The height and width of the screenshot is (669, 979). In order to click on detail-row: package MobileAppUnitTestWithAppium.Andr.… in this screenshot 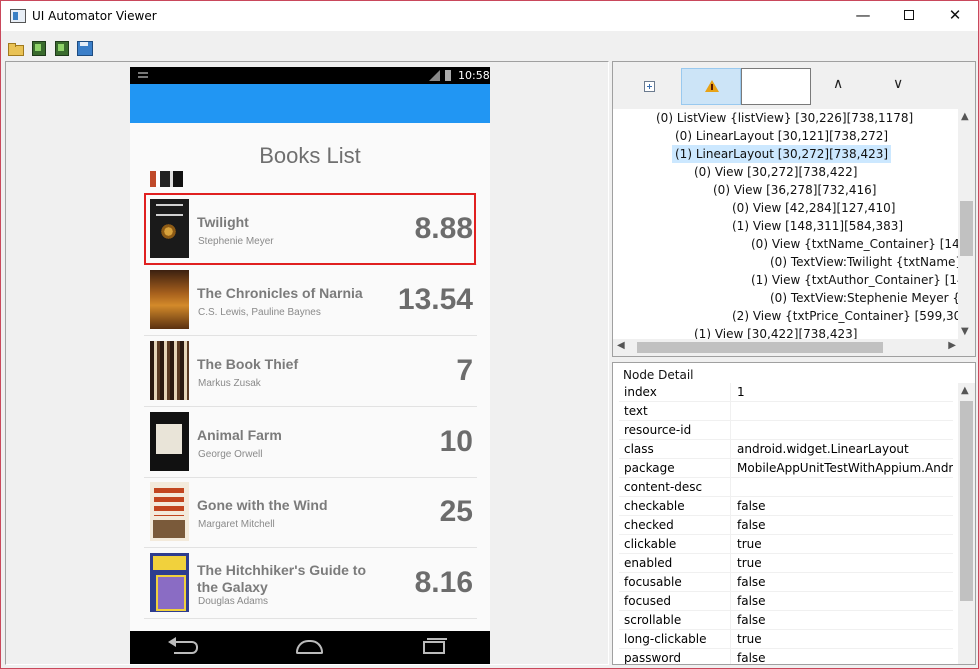, I will do `click(786, 468)`.